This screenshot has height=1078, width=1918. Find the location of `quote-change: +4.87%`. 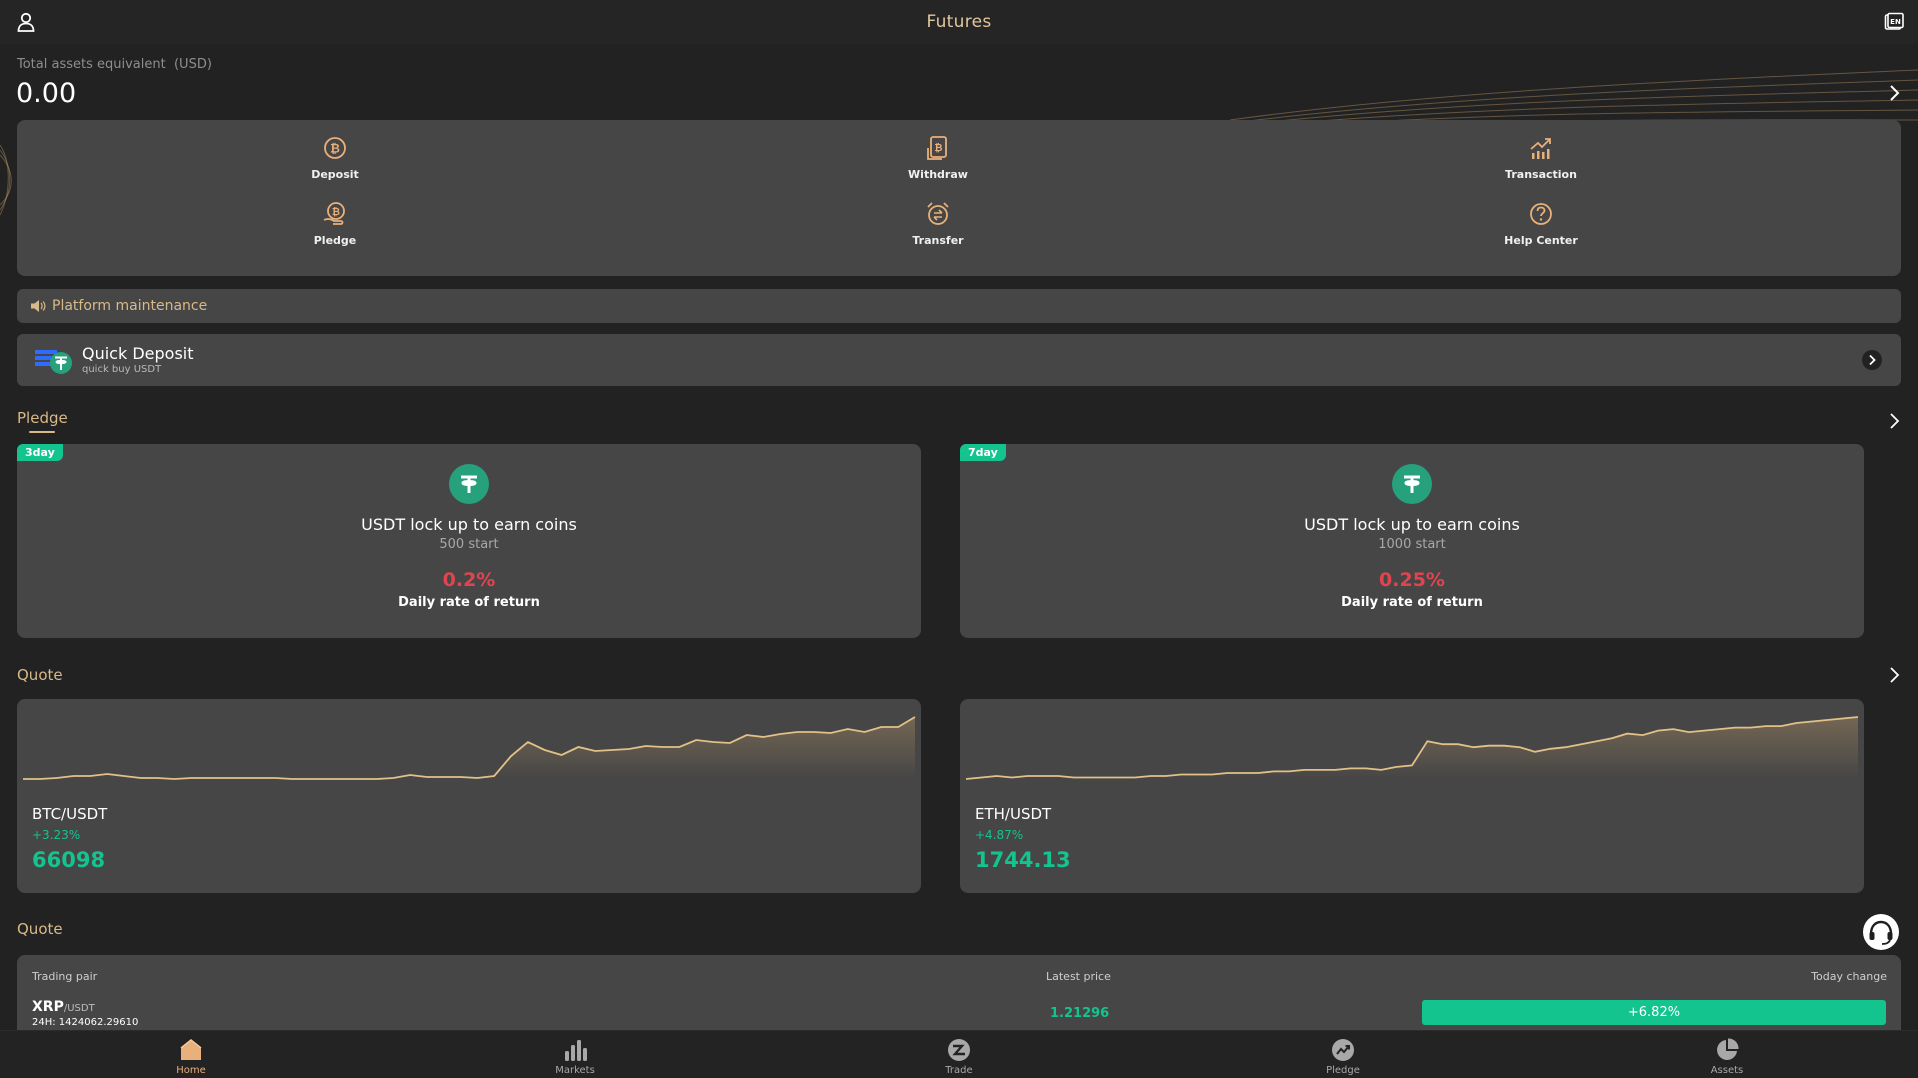

quote-change: +4.87% is located at coordinates (999, 835).